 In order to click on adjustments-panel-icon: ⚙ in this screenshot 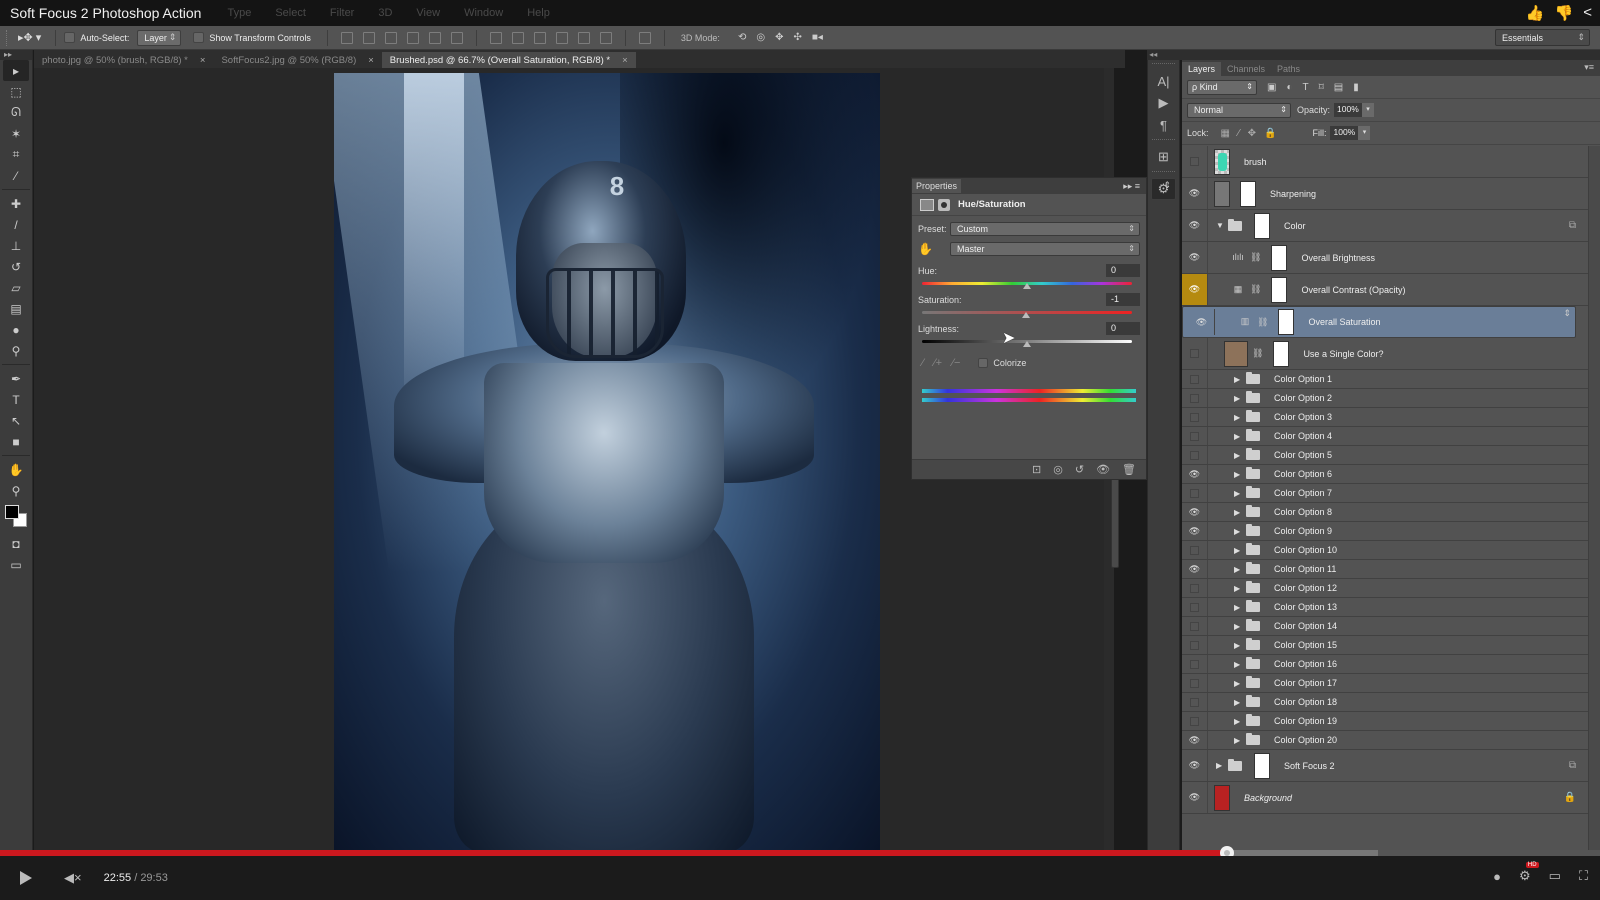, I will do `click(1163, 189)`.